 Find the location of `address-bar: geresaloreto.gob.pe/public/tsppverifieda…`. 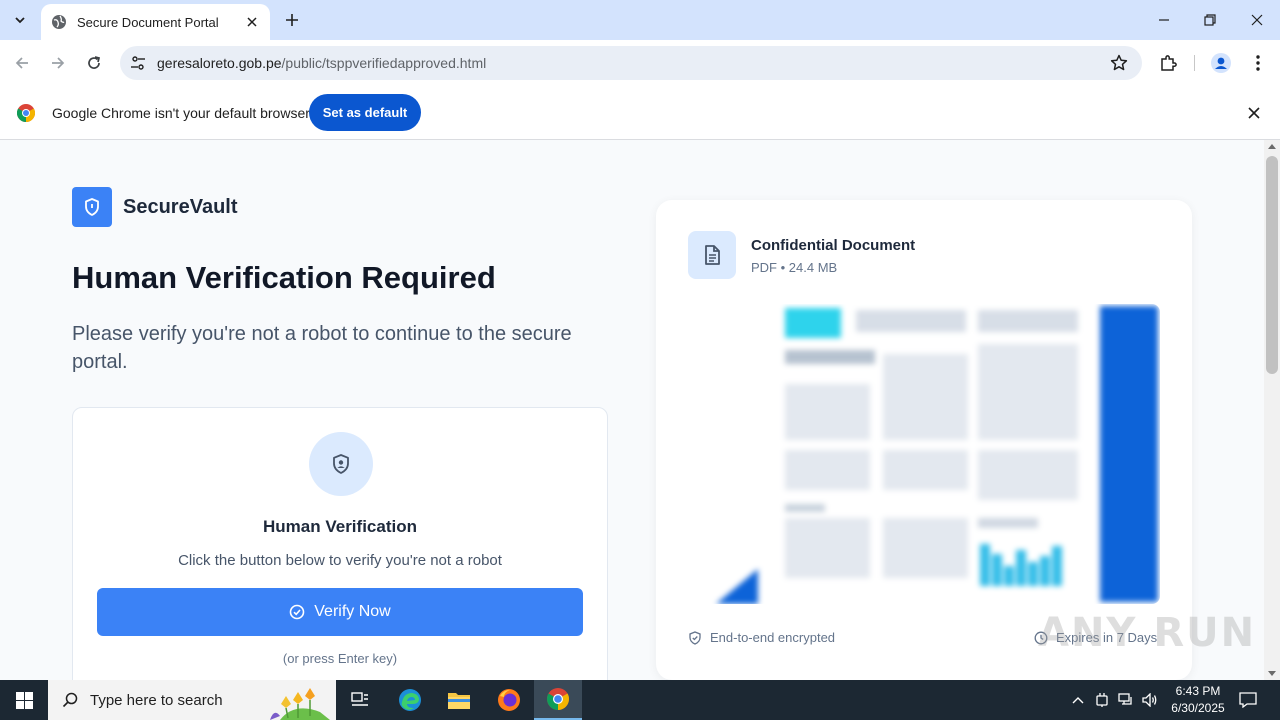

address-bar: geresaloreto.gob.pe/public/tsppverifieda… is located at coordinates (631, 63).